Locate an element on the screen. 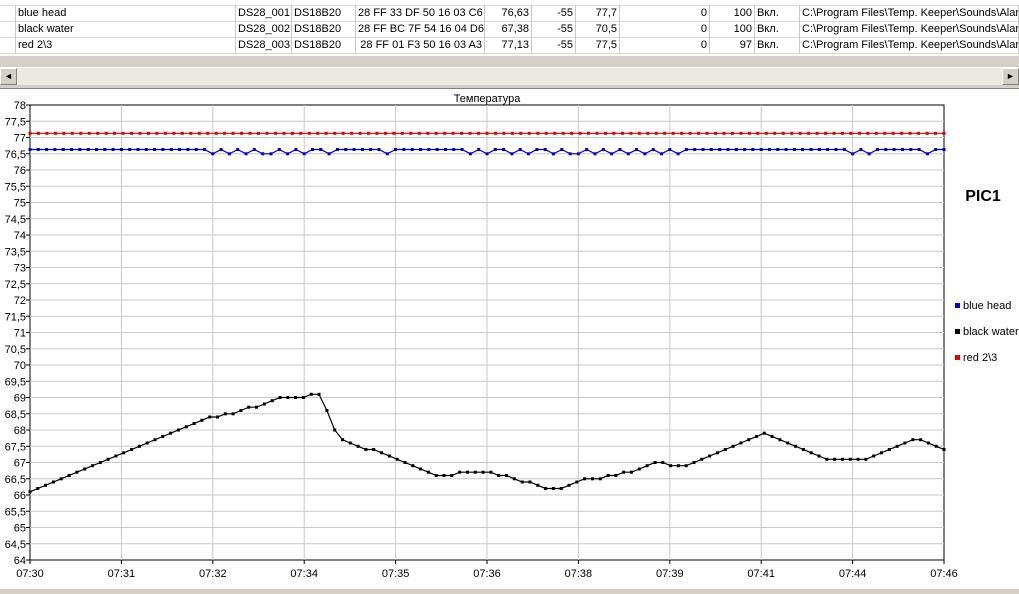 The width and height of the screenshot is (1019, 594). legend-label: blue head is located at coordinates (987, 306).